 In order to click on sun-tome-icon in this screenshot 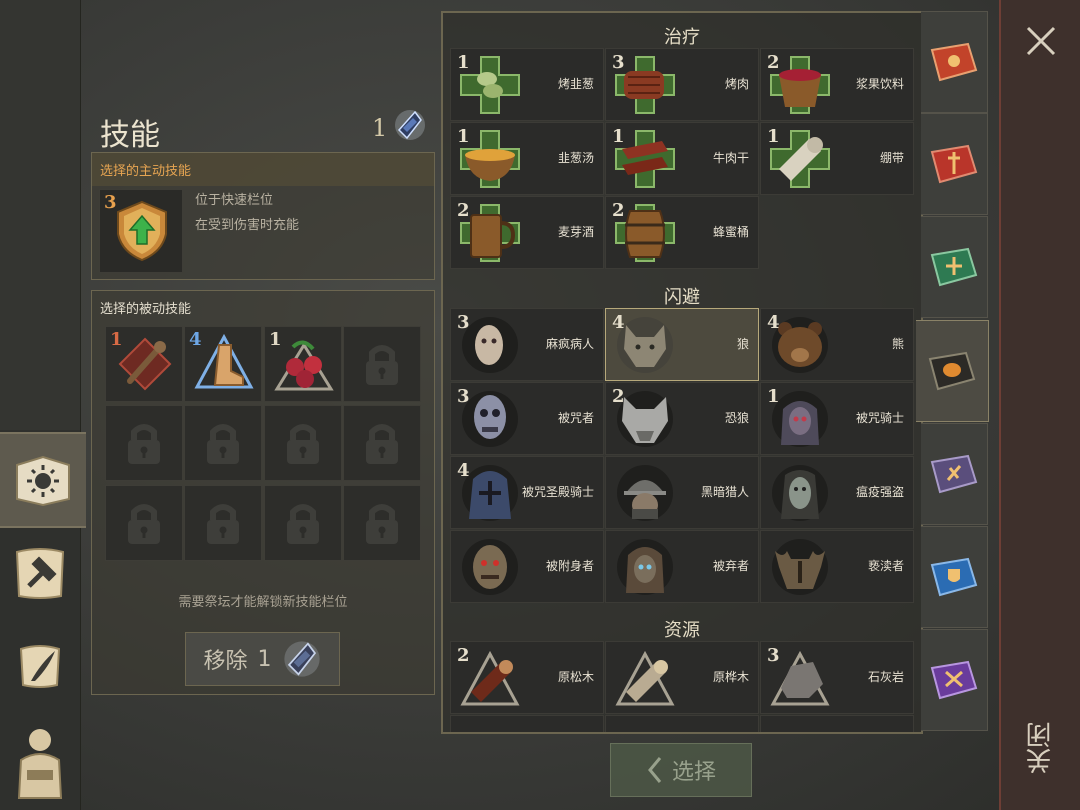, I will do `click(43, 481)`.